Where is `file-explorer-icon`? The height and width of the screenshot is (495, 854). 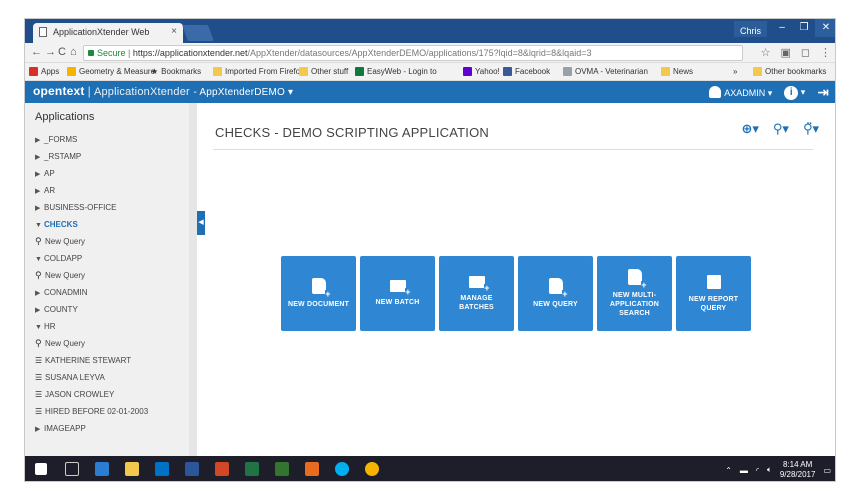 file-explorer-icon is located at coordinates (132, 469).